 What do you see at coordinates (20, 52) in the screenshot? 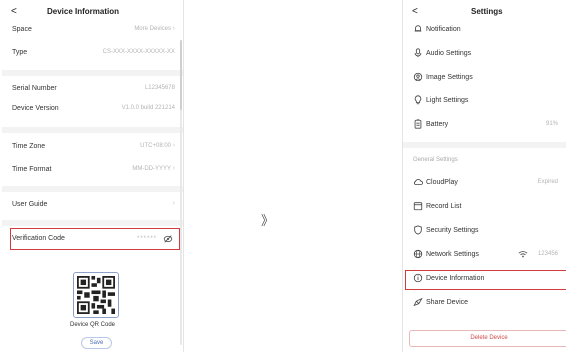
I see `row-label: Type` at bounding box center [20, 52].